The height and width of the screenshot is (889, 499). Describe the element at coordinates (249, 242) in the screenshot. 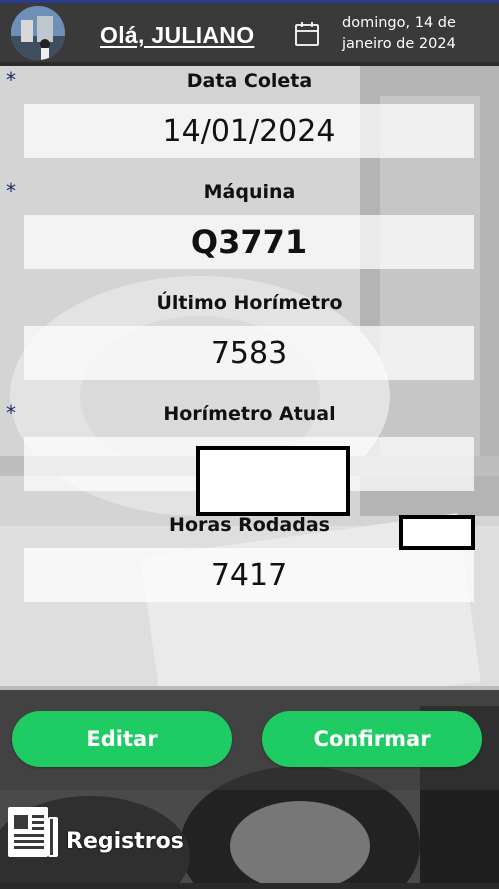

I see `maquina-field: Q3771` at that location.